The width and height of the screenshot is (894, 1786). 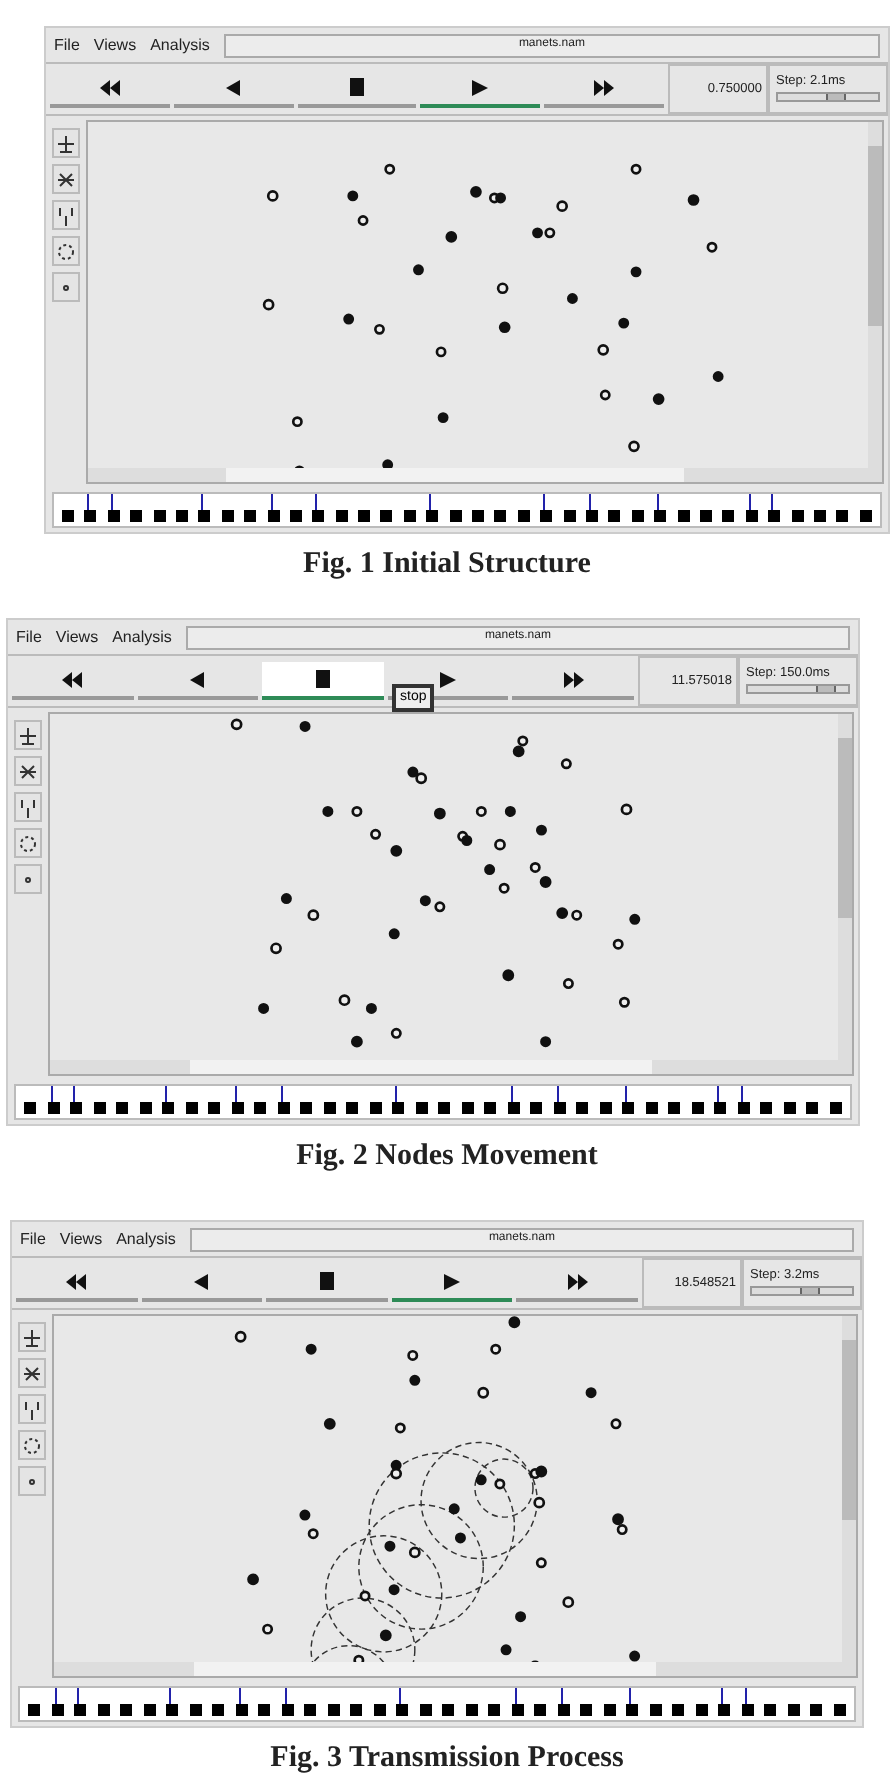 What do you see at coordinates (447, 1157) in the screenshot?
I see `figure-caption: Fig. 2 Nodes Movement` at bounding box center [447, 1157].